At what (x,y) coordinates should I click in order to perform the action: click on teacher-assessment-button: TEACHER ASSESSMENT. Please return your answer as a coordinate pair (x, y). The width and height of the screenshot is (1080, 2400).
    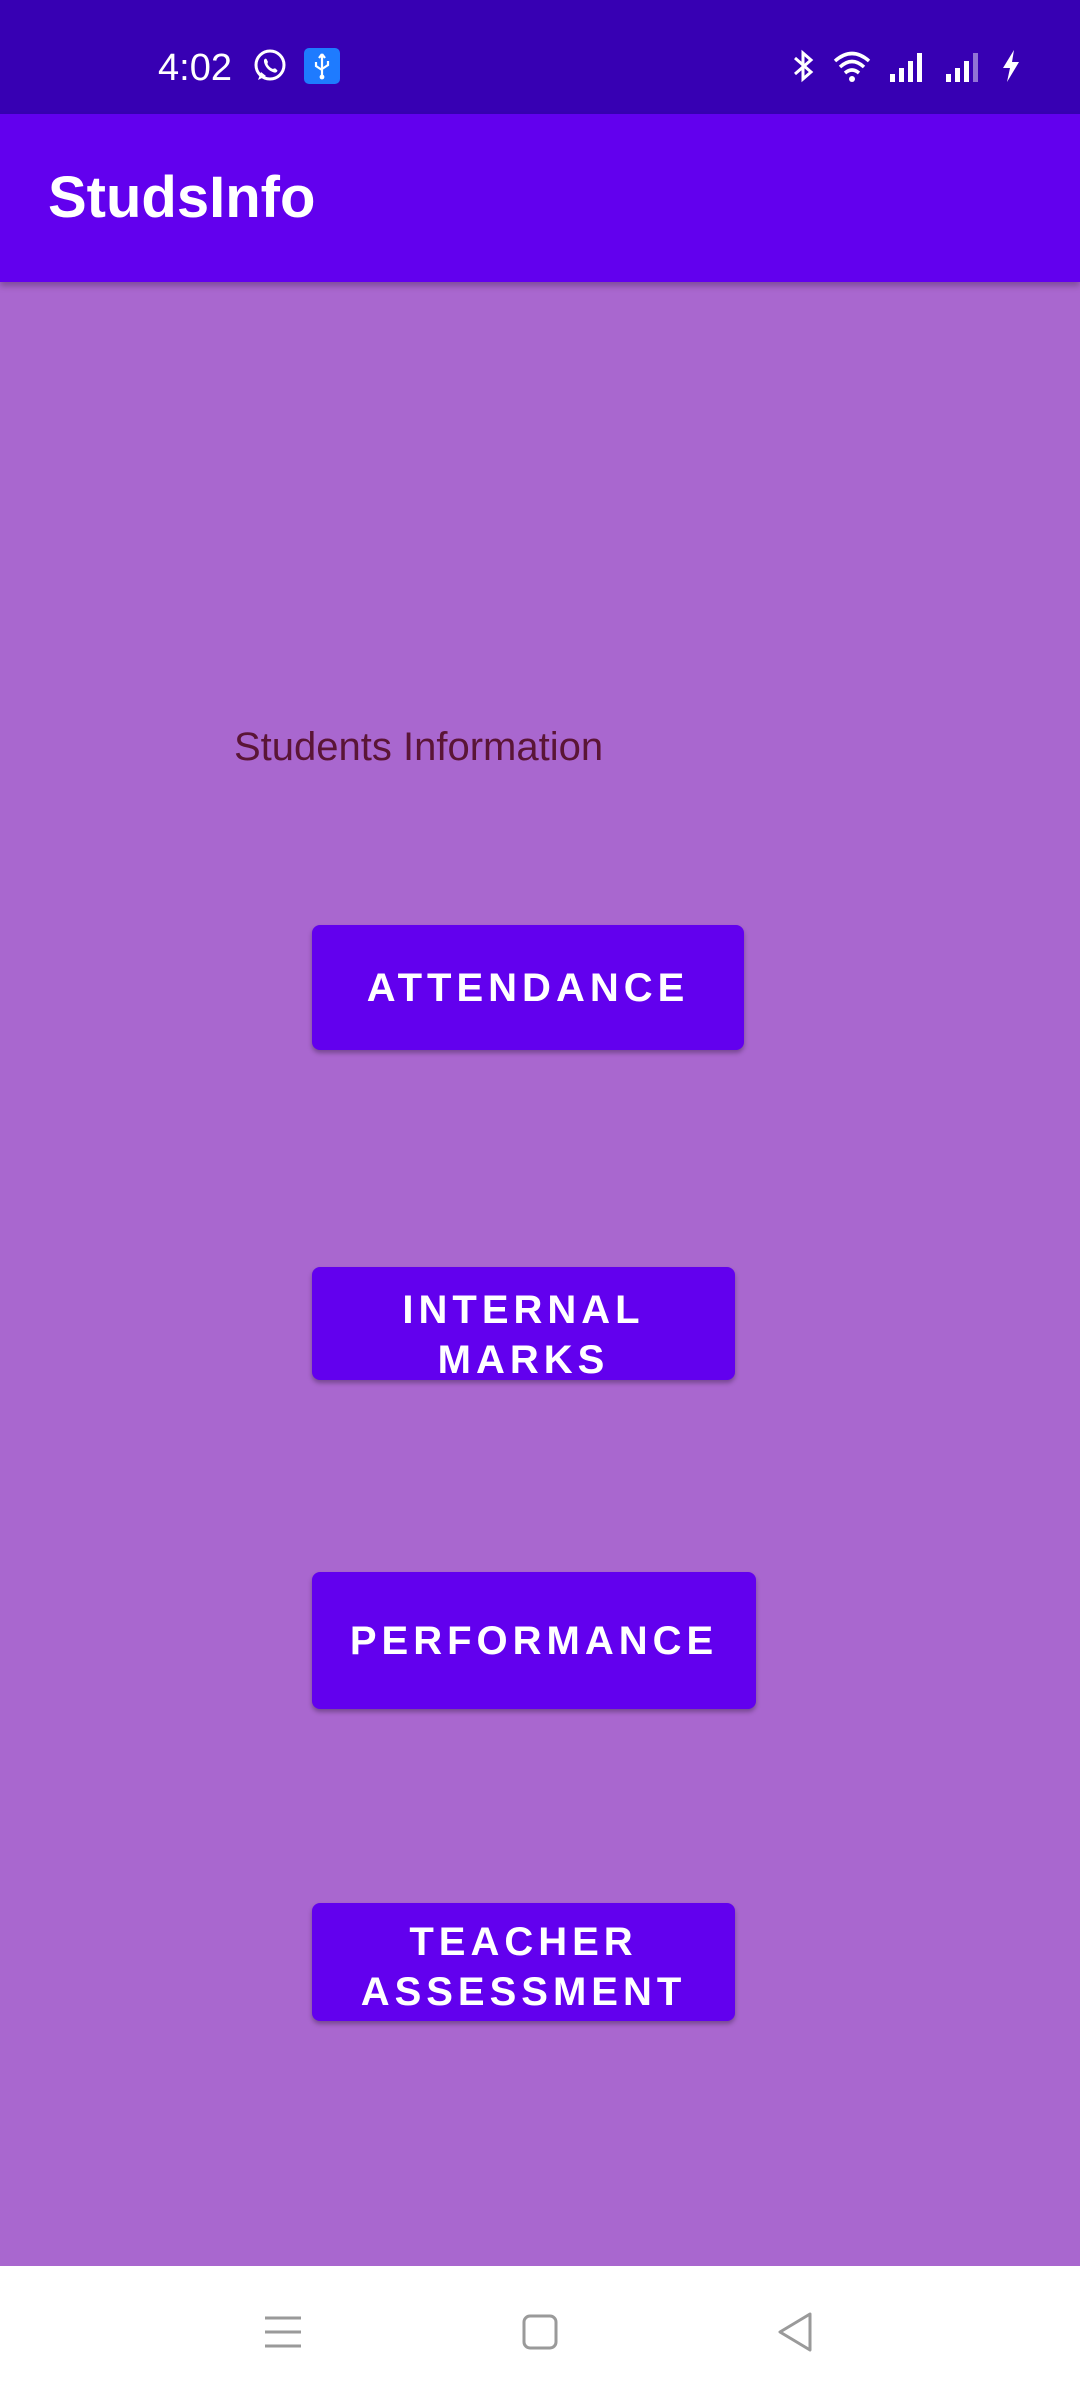
    Looking at the image, I should click on (523, 1962).